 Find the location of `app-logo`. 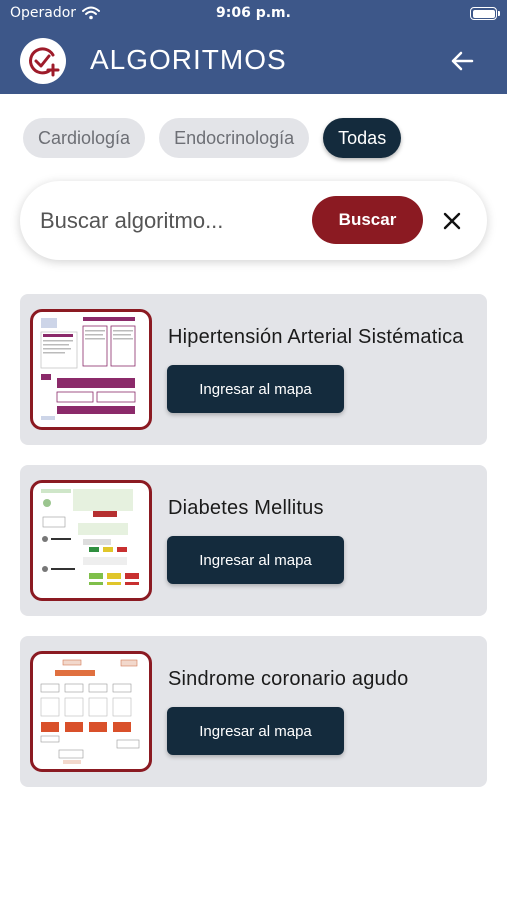

app-logo is located at coordinates (43, 61).